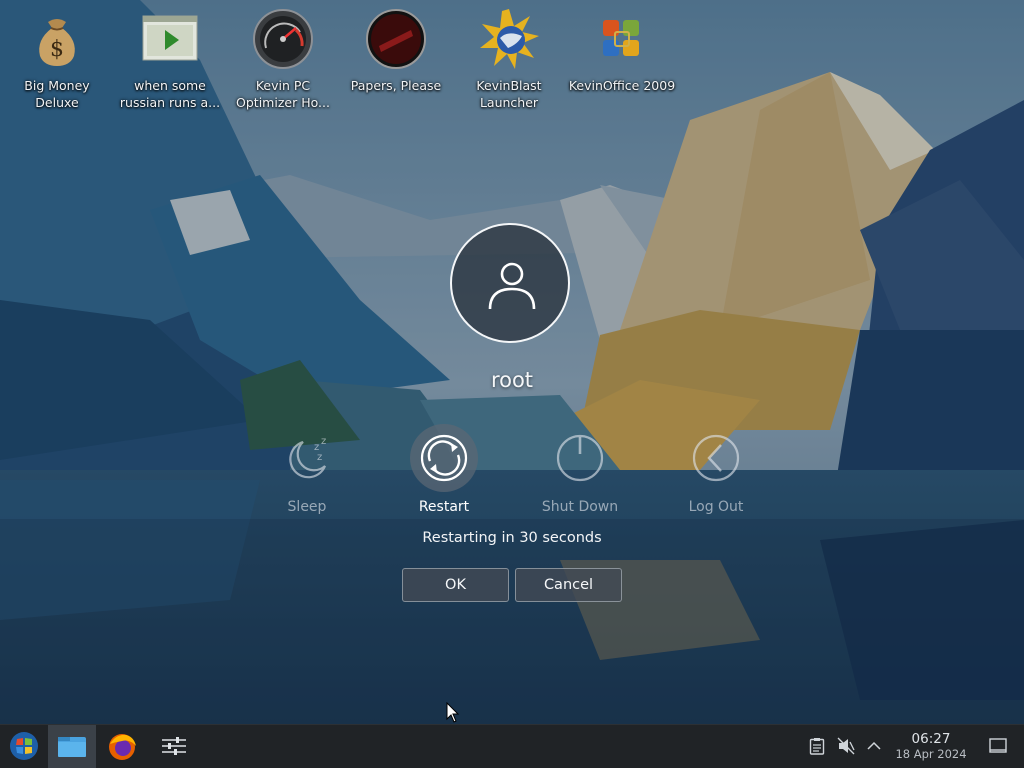 Image resolution: width=1024 pixels, height=768 pixels. I want to click on desktop-icon-label: Papers, Please, so click(396, 85).